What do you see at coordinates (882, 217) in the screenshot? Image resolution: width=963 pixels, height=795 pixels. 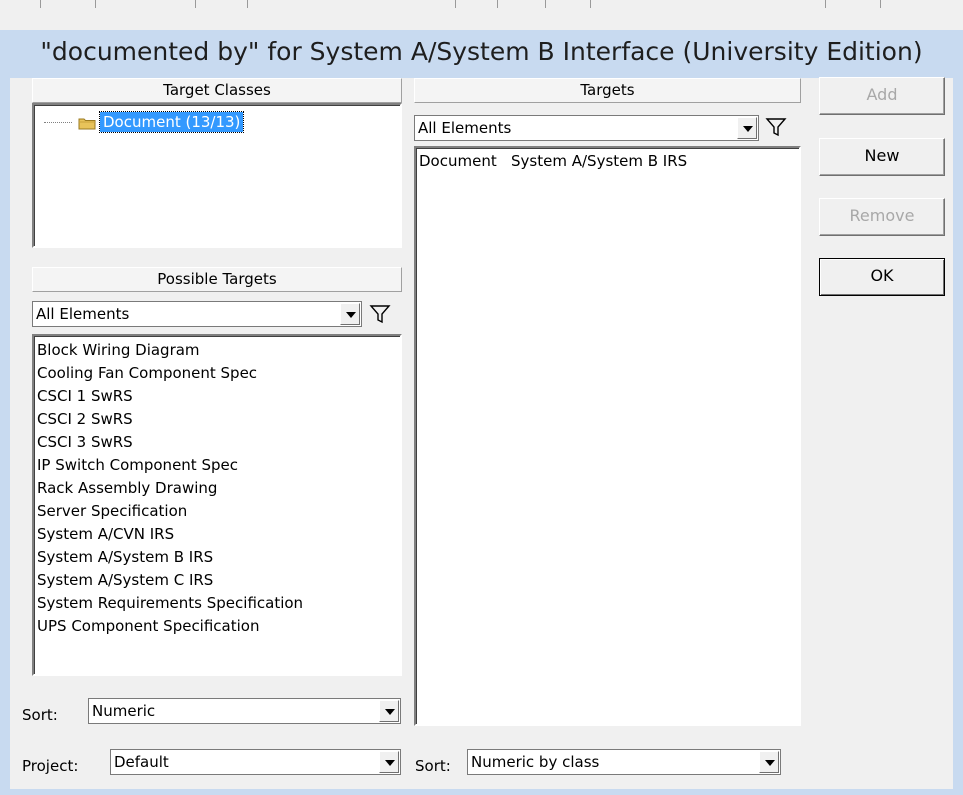 I see `remove-button: Remove` at bounding box center [882, 217].